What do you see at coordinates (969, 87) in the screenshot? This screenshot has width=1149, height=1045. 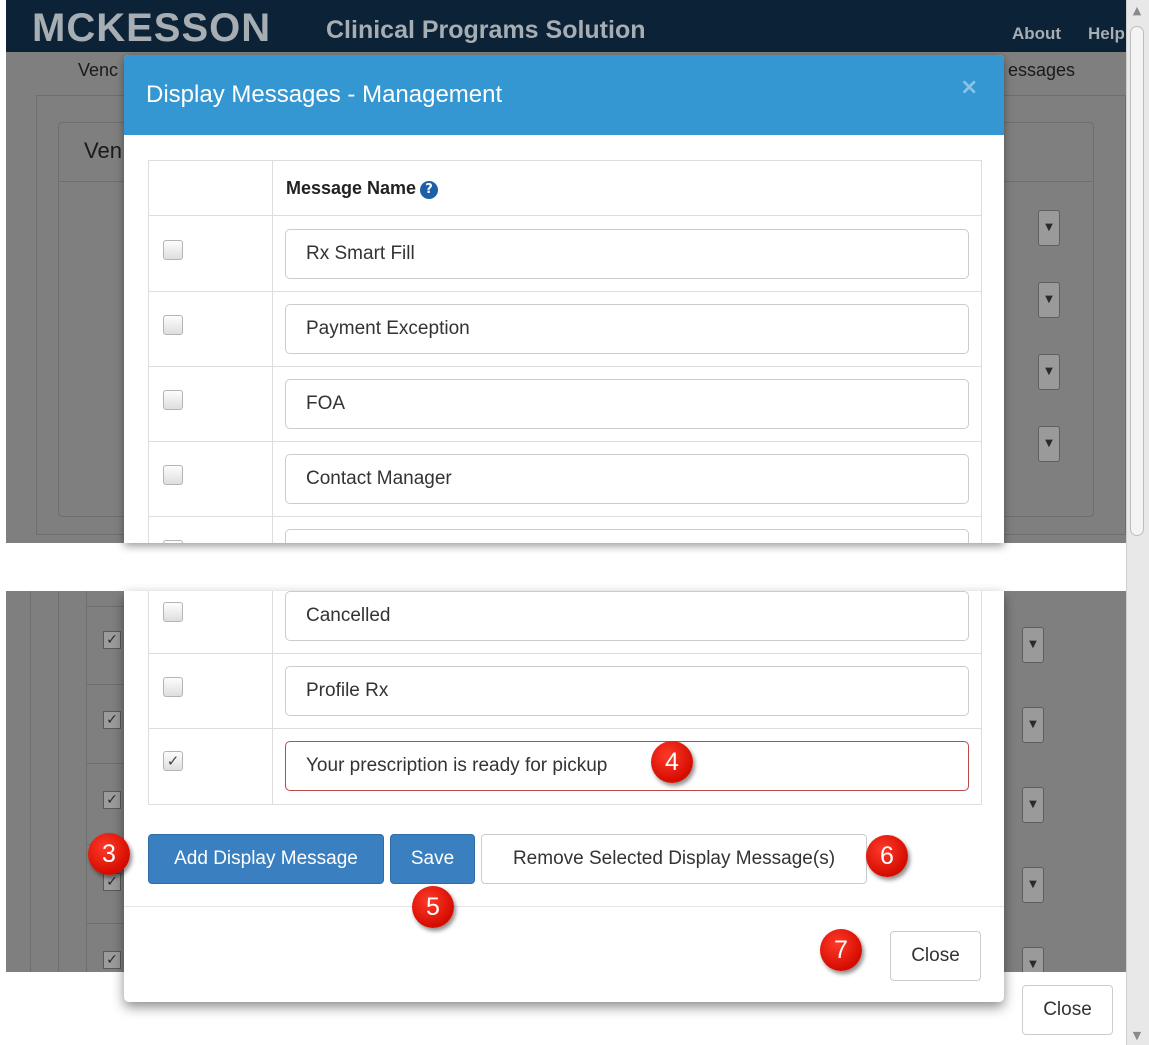 I see `modal-close-icon: ×` at bounding box center [969, 87].